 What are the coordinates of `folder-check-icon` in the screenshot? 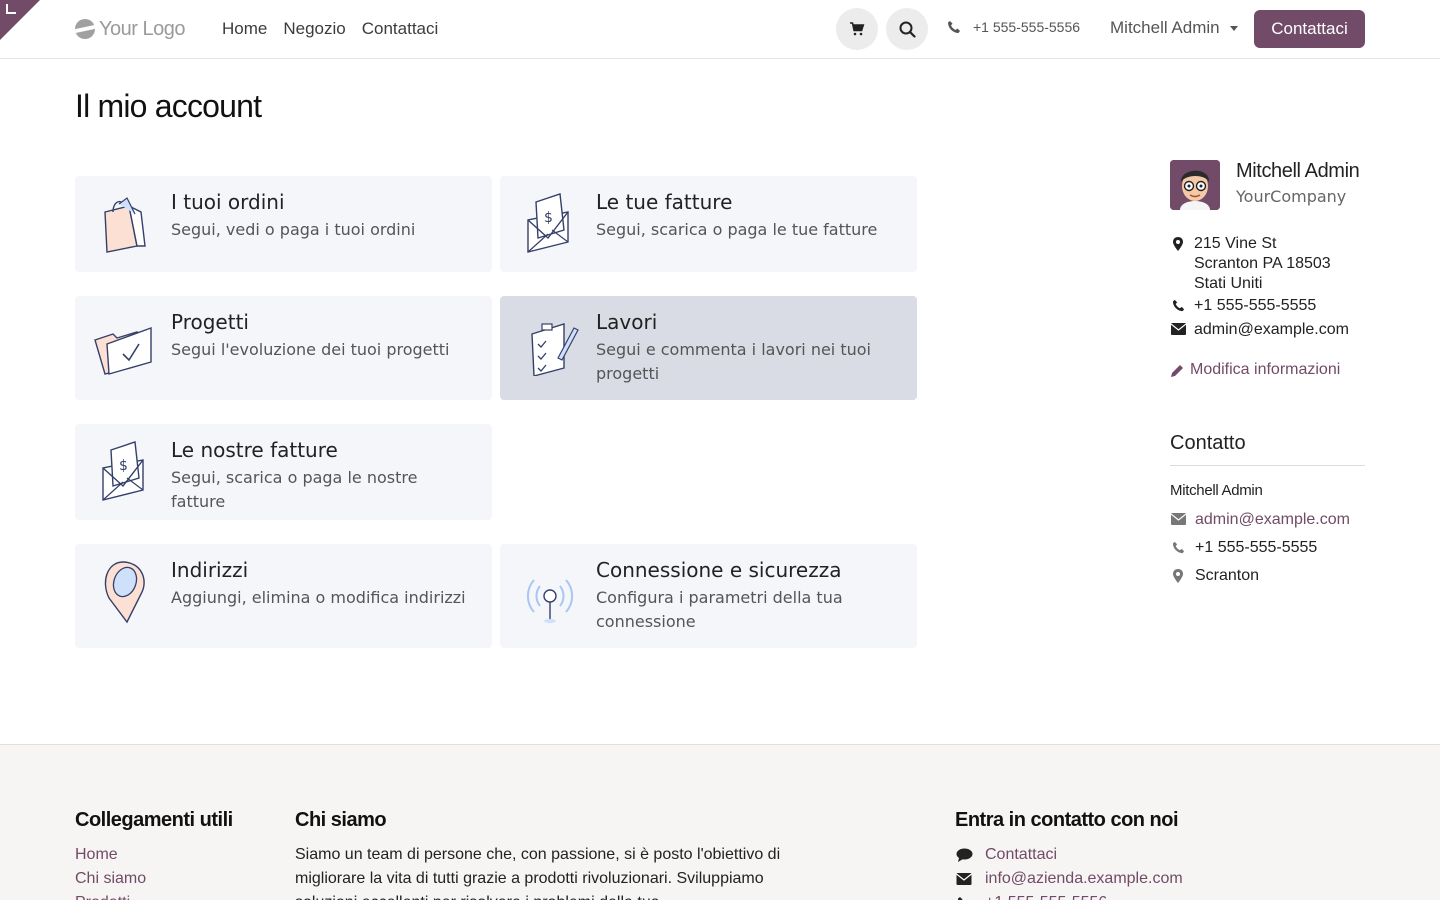 It's located at (123, 351).